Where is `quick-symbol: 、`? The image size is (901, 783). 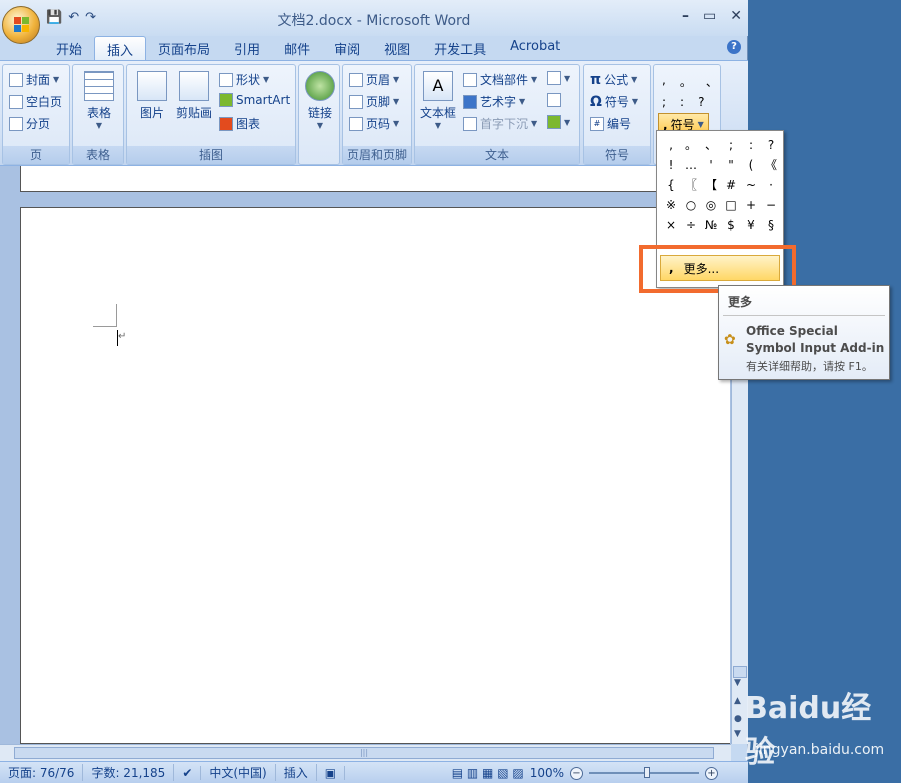 quick-symbol: 、 is located at coordinates (712, 81).